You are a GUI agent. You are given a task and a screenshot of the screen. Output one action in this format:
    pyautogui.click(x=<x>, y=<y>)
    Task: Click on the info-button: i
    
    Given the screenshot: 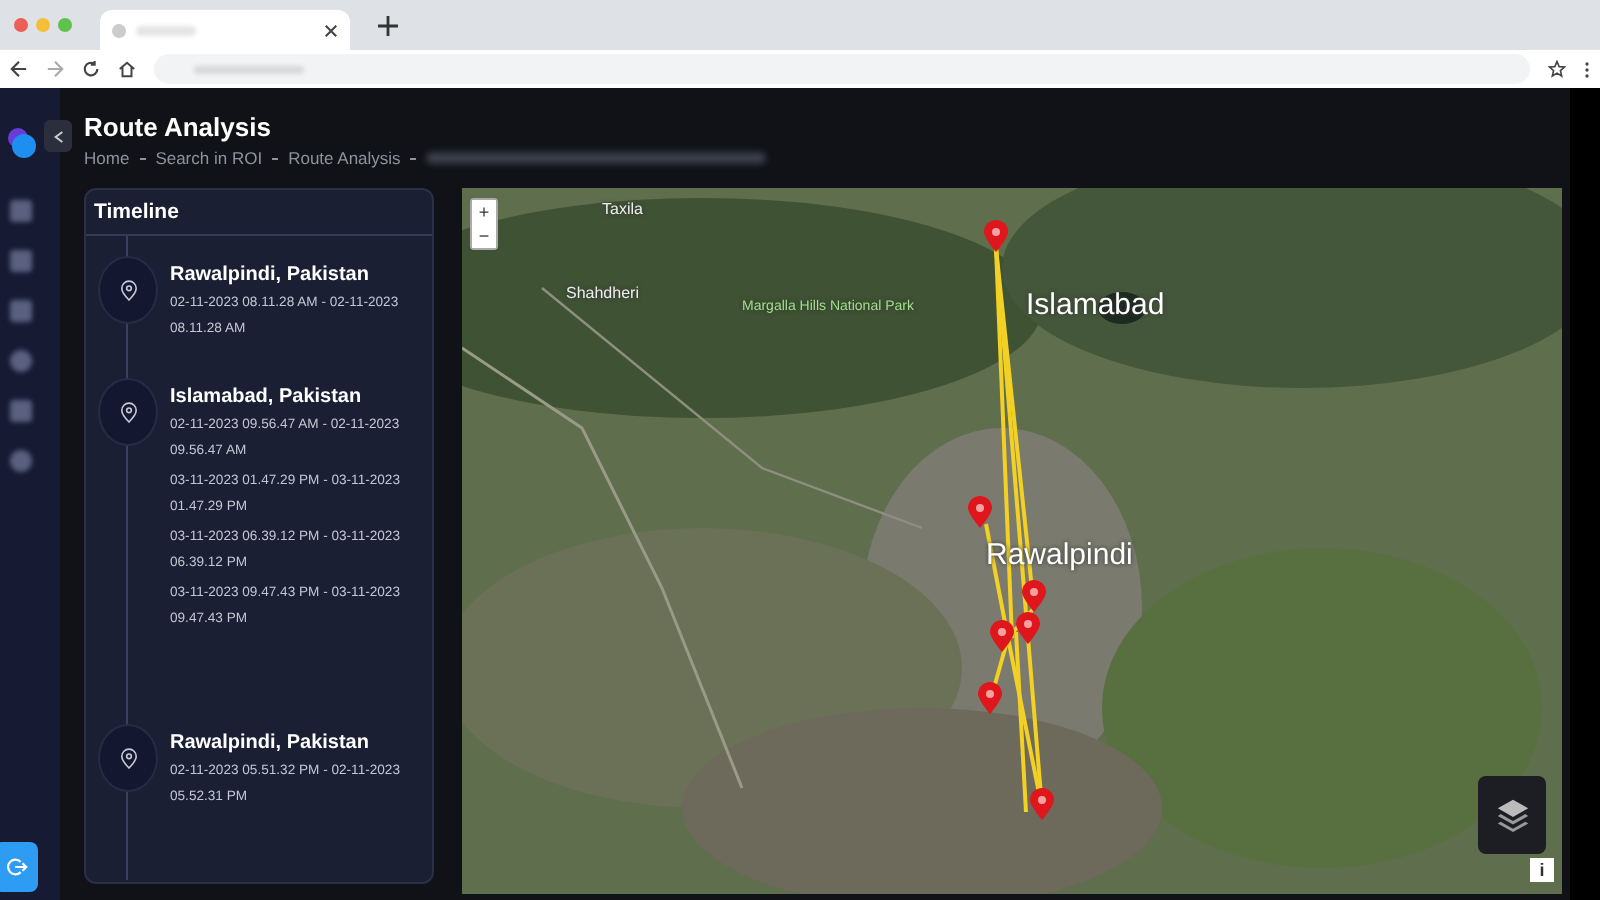 What is the action you would take?
    pyautogui.click(x=1542, y=870)
    